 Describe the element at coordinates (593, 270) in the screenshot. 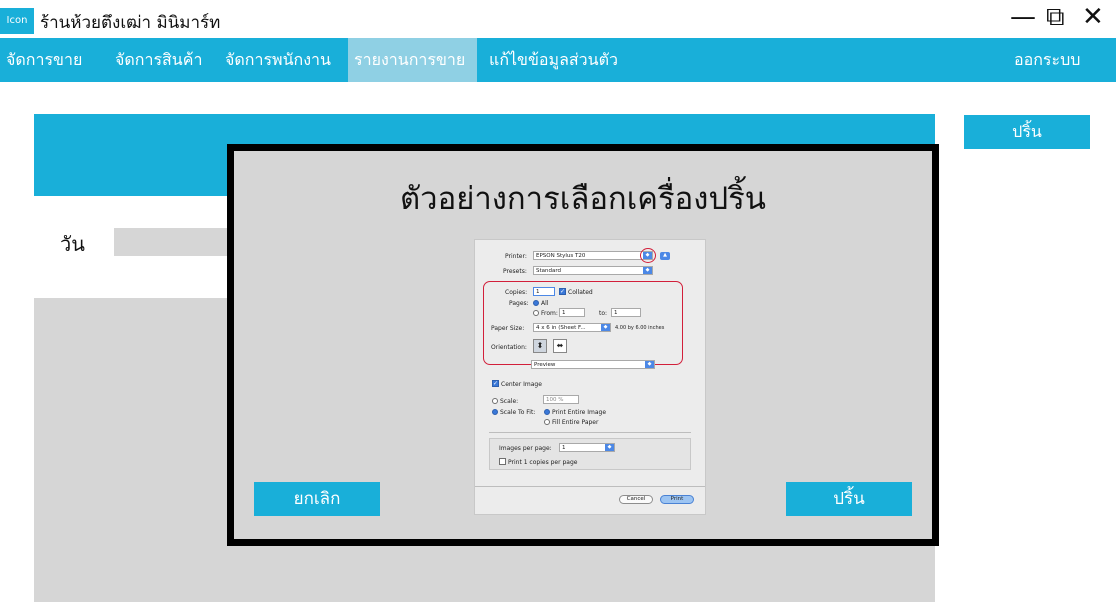

I see `presets-select: Standard ◆` at that location.